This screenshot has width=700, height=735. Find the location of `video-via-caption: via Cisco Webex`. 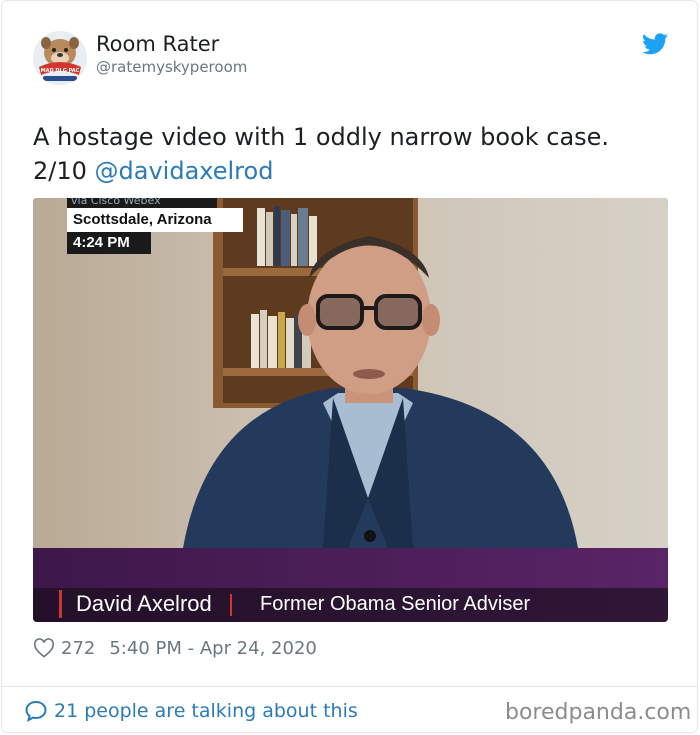

video-via-caption: via Cisco Webex is located at coordinates (116, 202).